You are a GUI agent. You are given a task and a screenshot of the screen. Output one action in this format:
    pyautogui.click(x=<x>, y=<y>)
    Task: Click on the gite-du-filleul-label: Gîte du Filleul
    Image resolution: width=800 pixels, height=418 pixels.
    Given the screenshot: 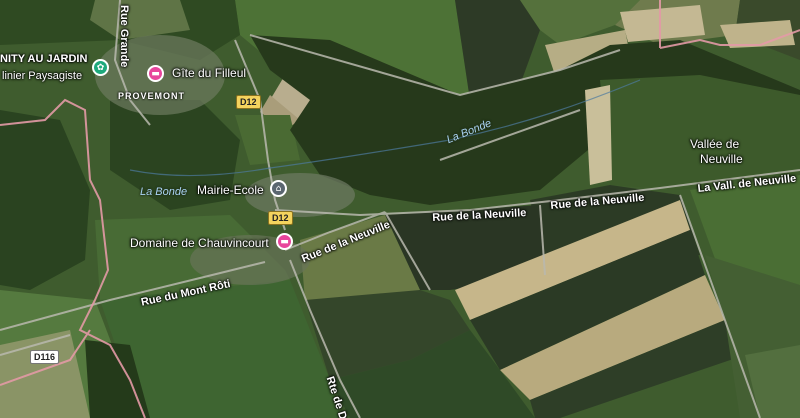 What is the action you would take?
    pyautogui.click(x=209, y=73)
    